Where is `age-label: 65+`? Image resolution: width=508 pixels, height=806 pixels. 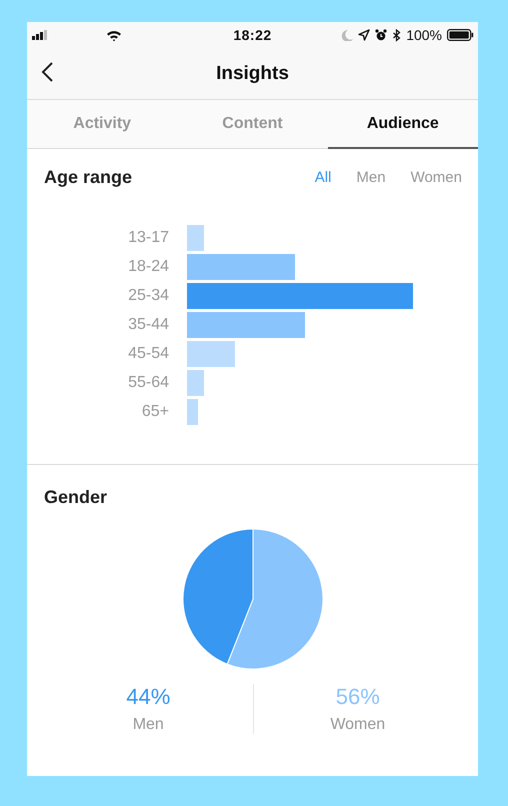 age-label: 65+ is located at coordinates (154, 412).